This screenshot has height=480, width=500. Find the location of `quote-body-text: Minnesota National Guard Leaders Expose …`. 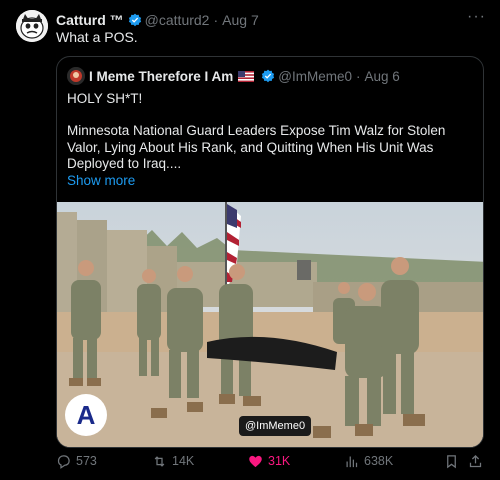

quote-body-text: Minnesota National Guard Leaders Expose … is located at coordinates (256, 147).